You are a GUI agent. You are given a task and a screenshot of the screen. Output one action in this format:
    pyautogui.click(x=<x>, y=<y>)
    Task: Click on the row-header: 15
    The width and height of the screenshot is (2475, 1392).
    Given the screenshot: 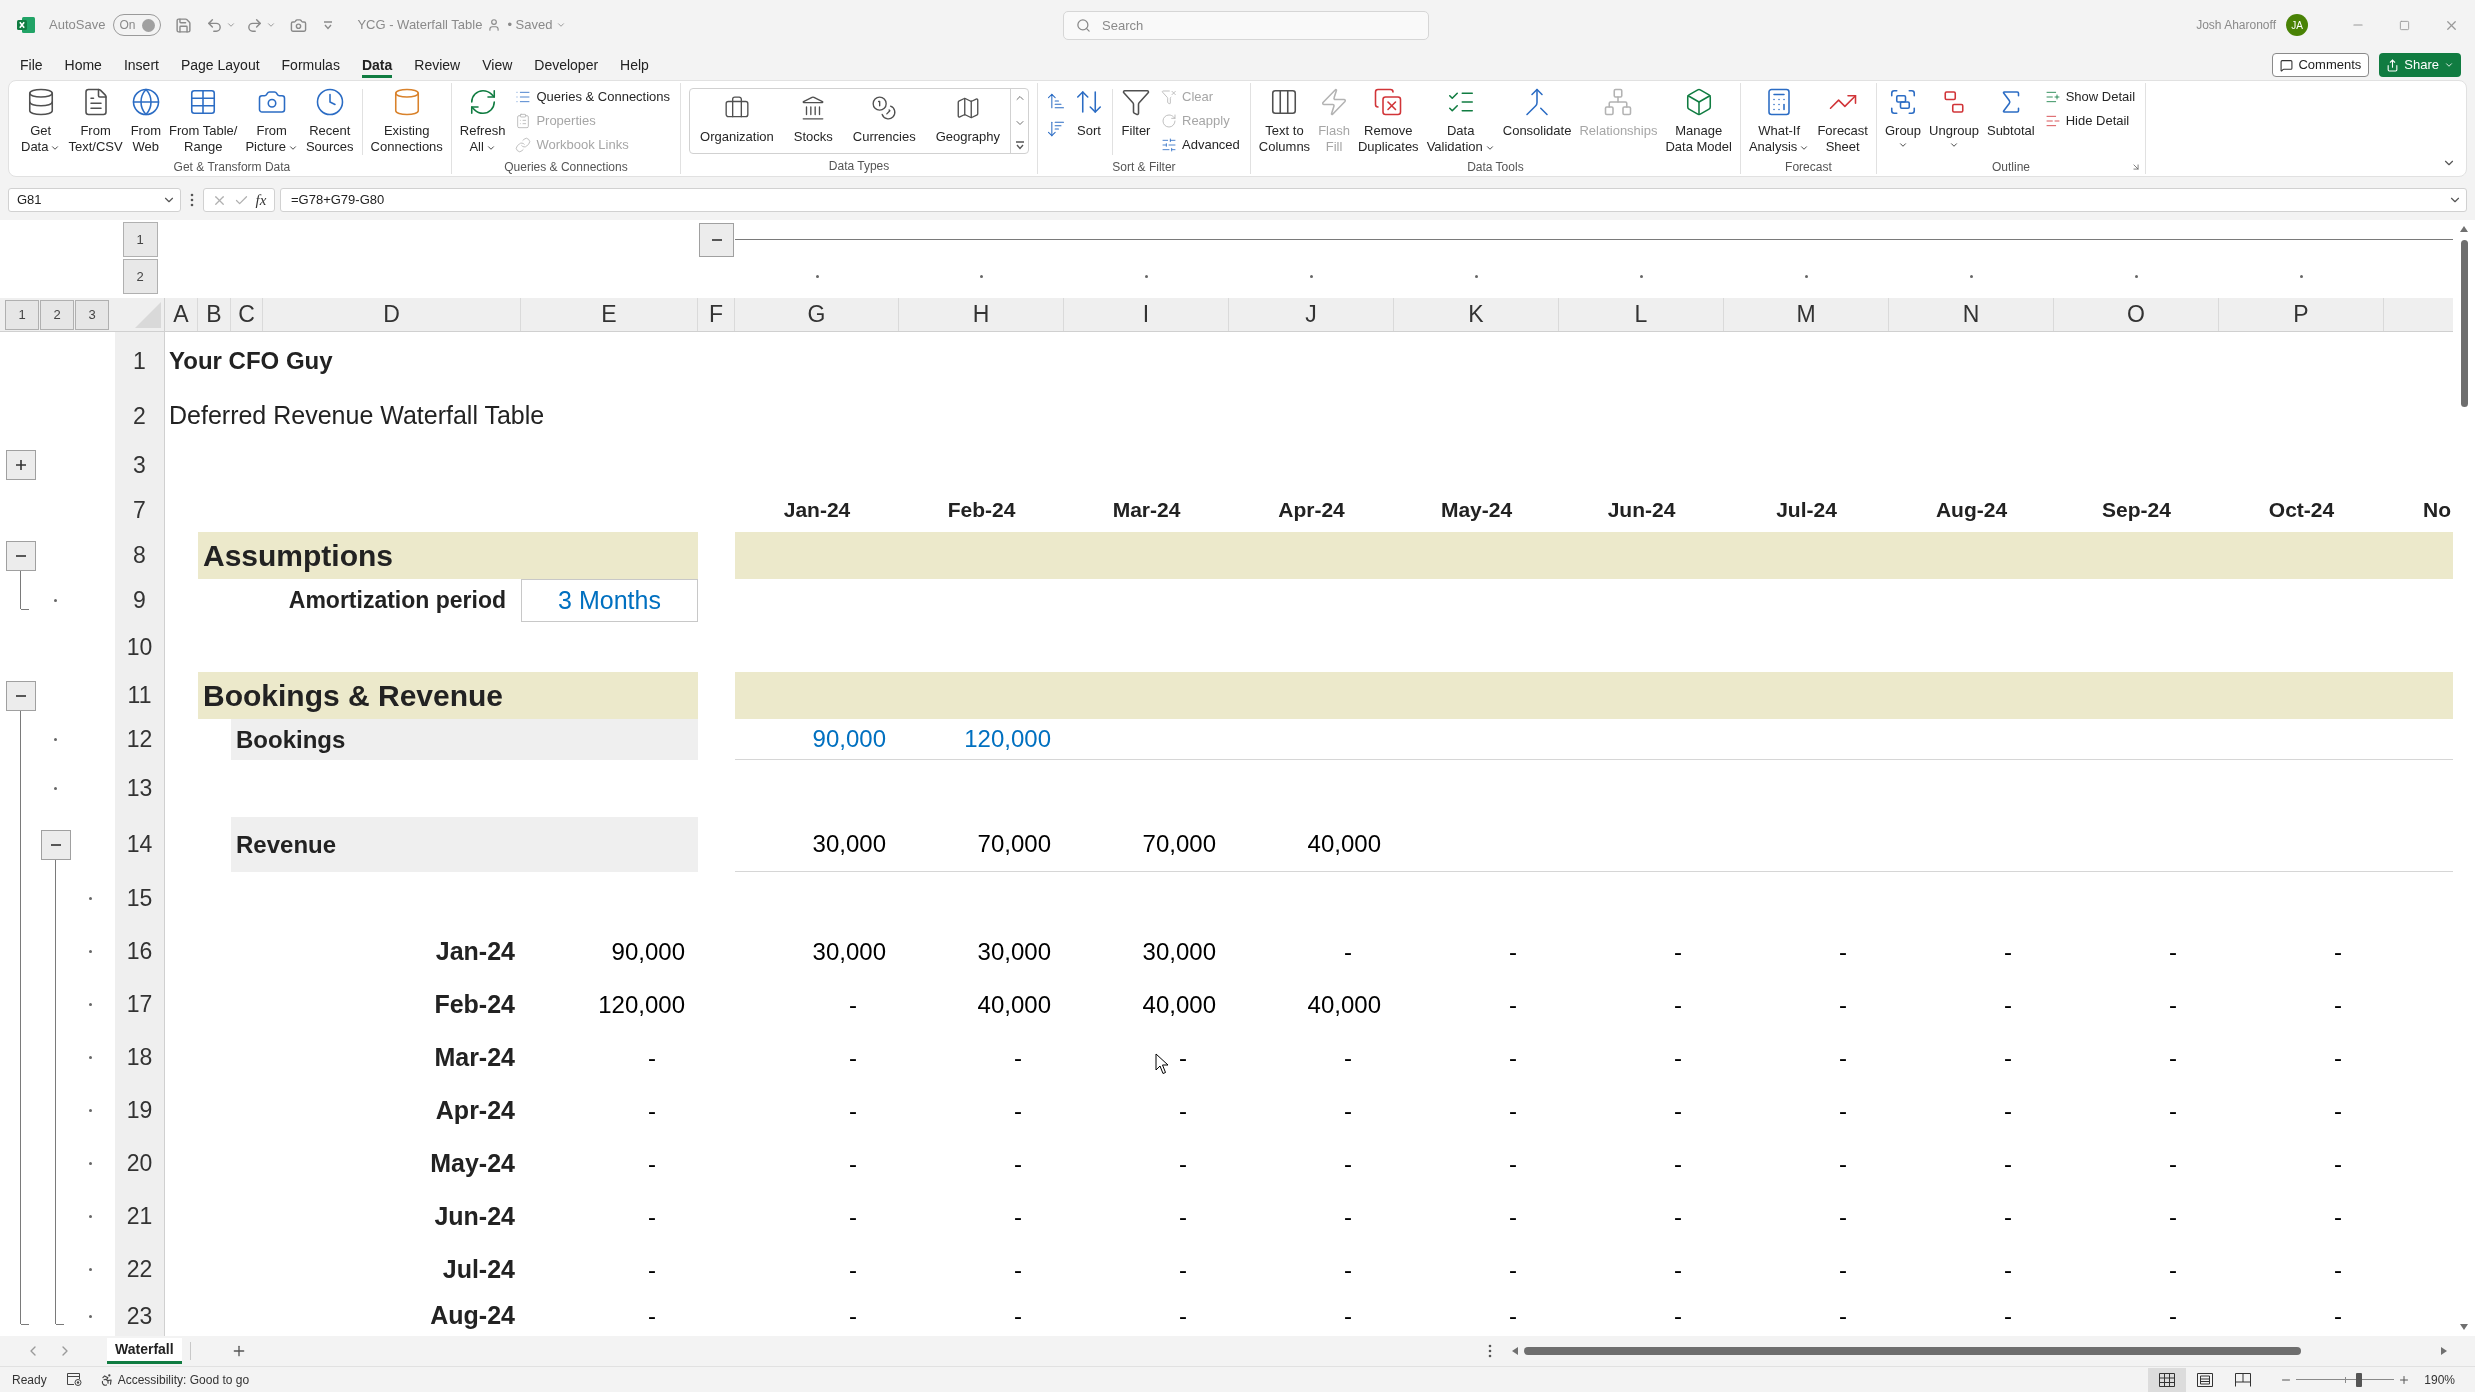 What is the action you would take?
    pyautogui.click(x=140, y=898)
    